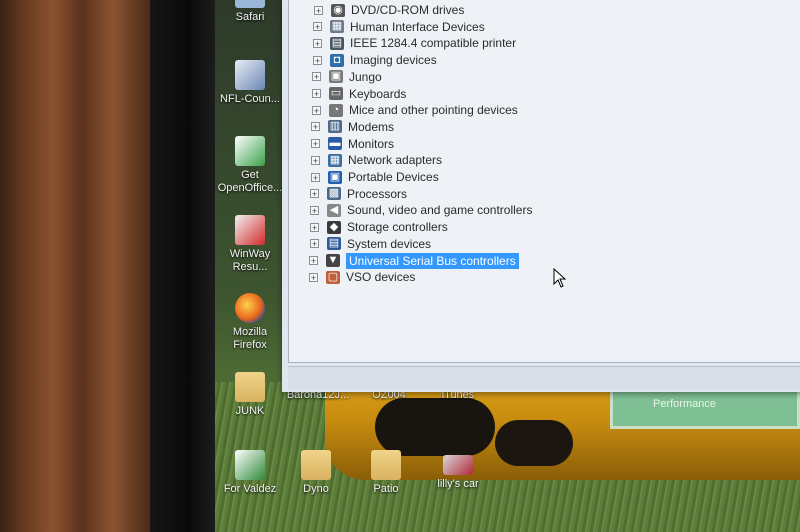  What do you see at coordinates (371, 126) in the screenshot?
I see `tree-item-label: Modems` at bounding box center [371, 126].